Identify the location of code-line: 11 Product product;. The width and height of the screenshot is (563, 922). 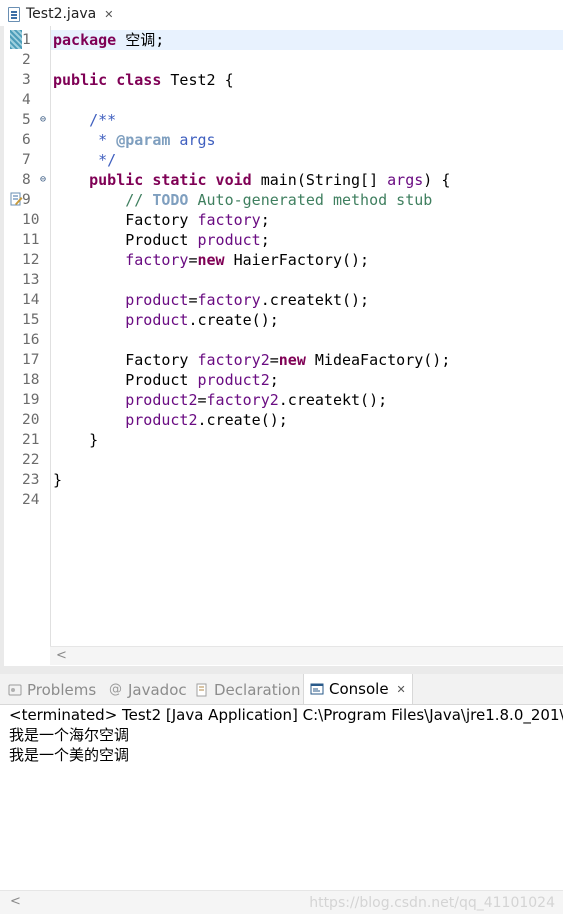
(283, 240).